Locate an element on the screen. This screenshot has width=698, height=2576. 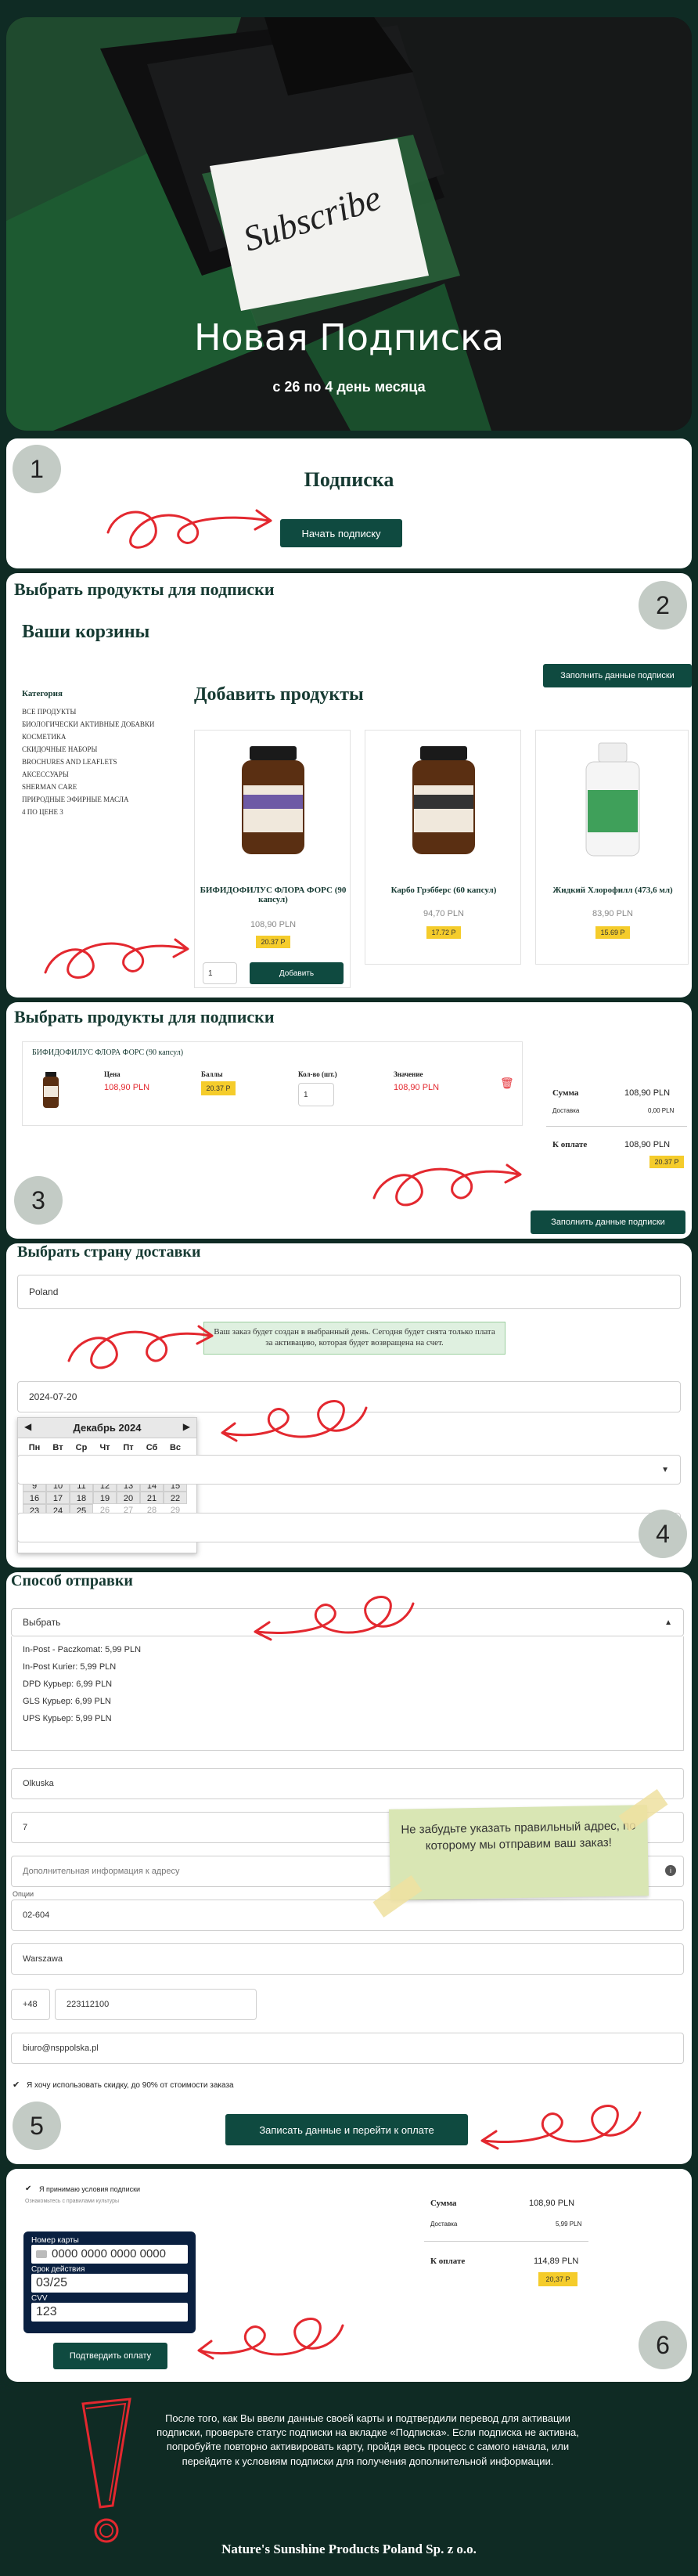
shipping-option: DPD Курьер: 6,99 PLN is located at coordinates (348, 1684).